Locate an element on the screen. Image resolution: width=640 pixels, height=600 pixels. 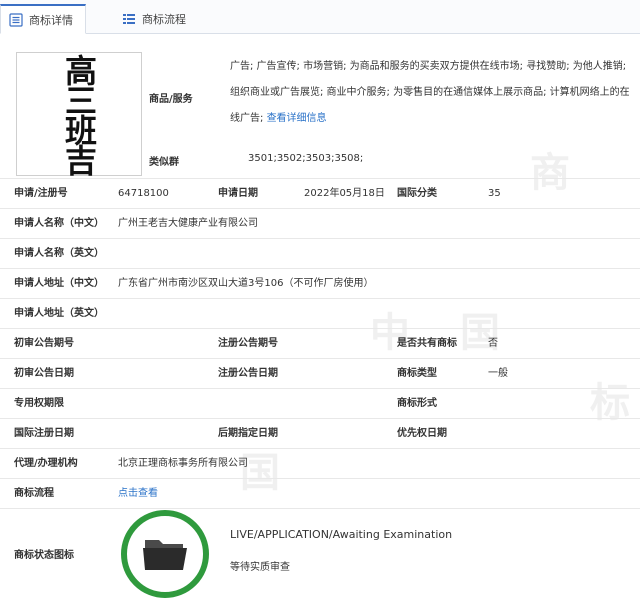
tab-trademark-flow: 商标流程 is located at coordinates (150, 19).